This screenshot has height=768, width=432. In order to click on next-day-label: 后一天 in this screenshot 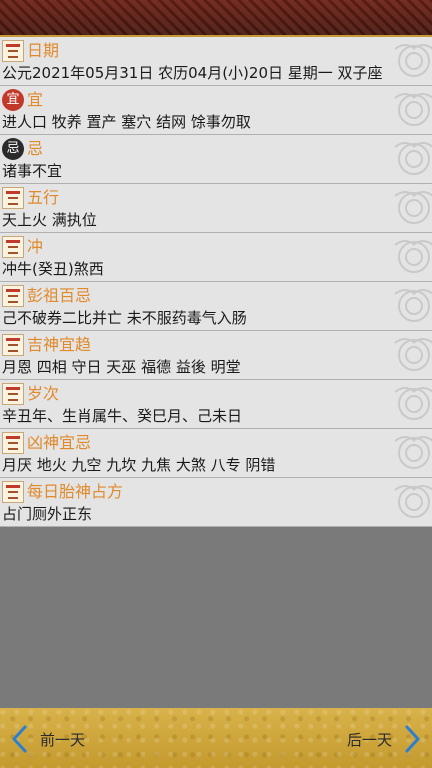, I will do `click(369, 739)`.